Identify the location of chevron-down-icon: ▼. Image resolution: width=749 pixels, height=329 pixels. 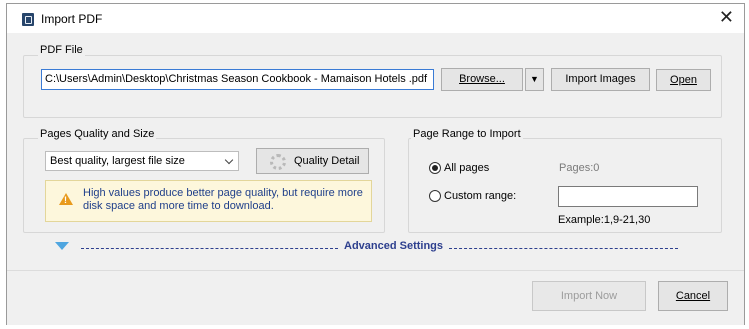
(534, 79).